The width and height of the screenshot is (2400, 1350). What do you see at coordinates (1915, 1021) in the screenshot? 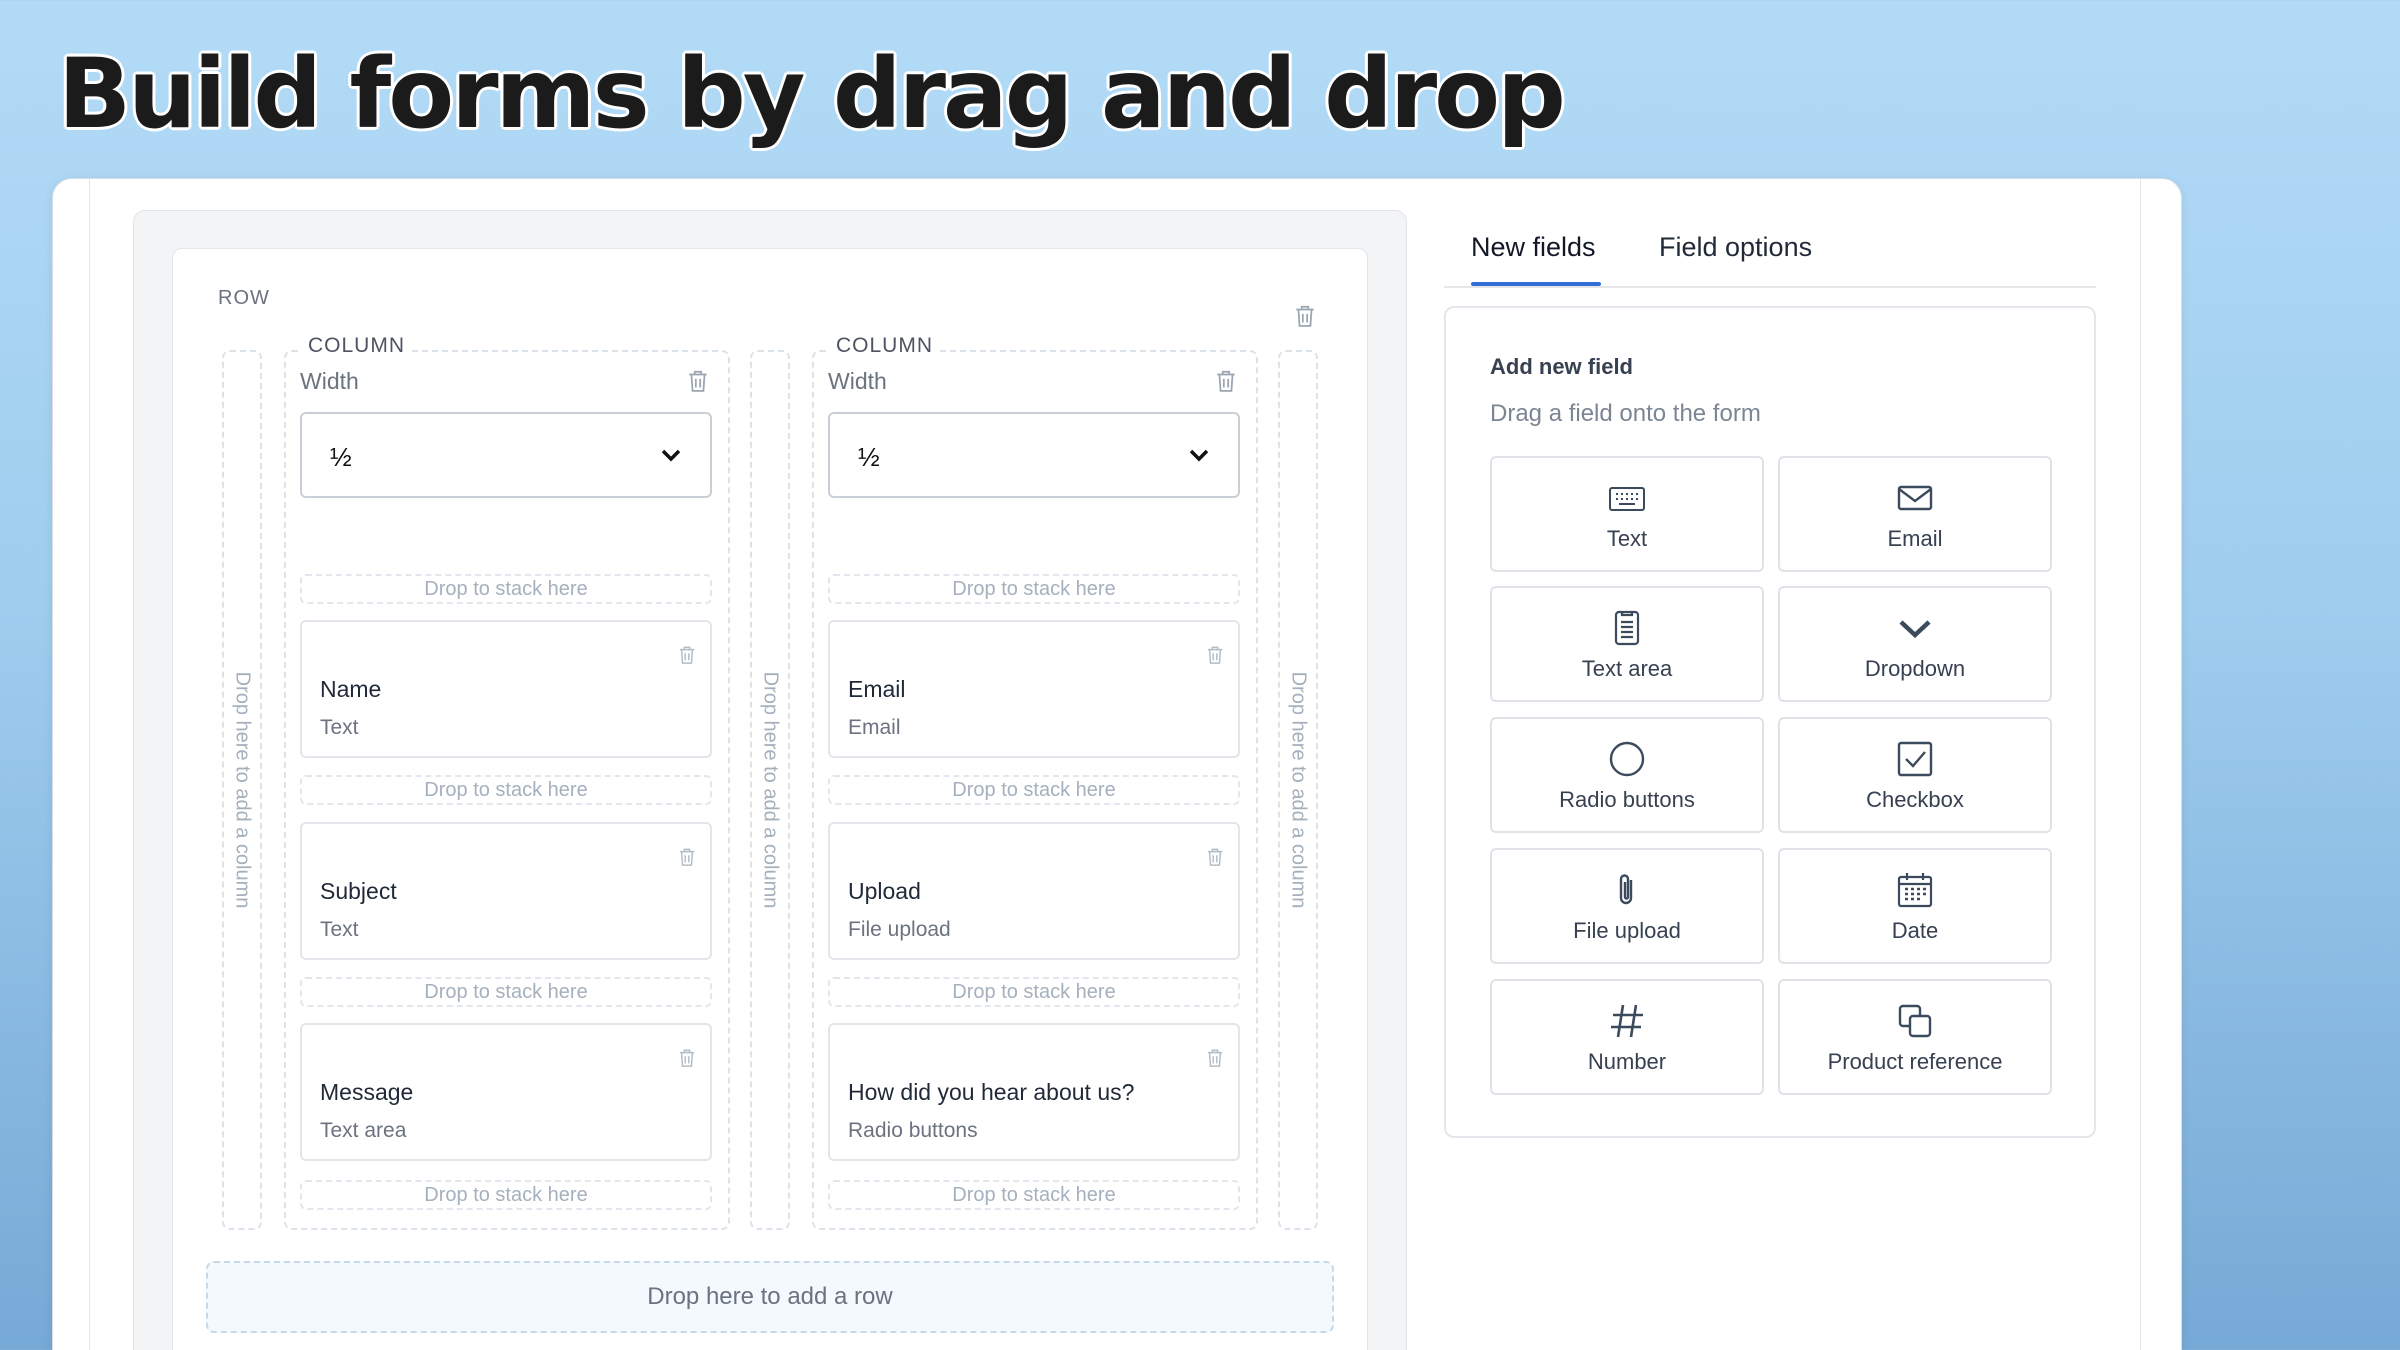
I see `copy-icon` at bounding box center [1915, 1021].